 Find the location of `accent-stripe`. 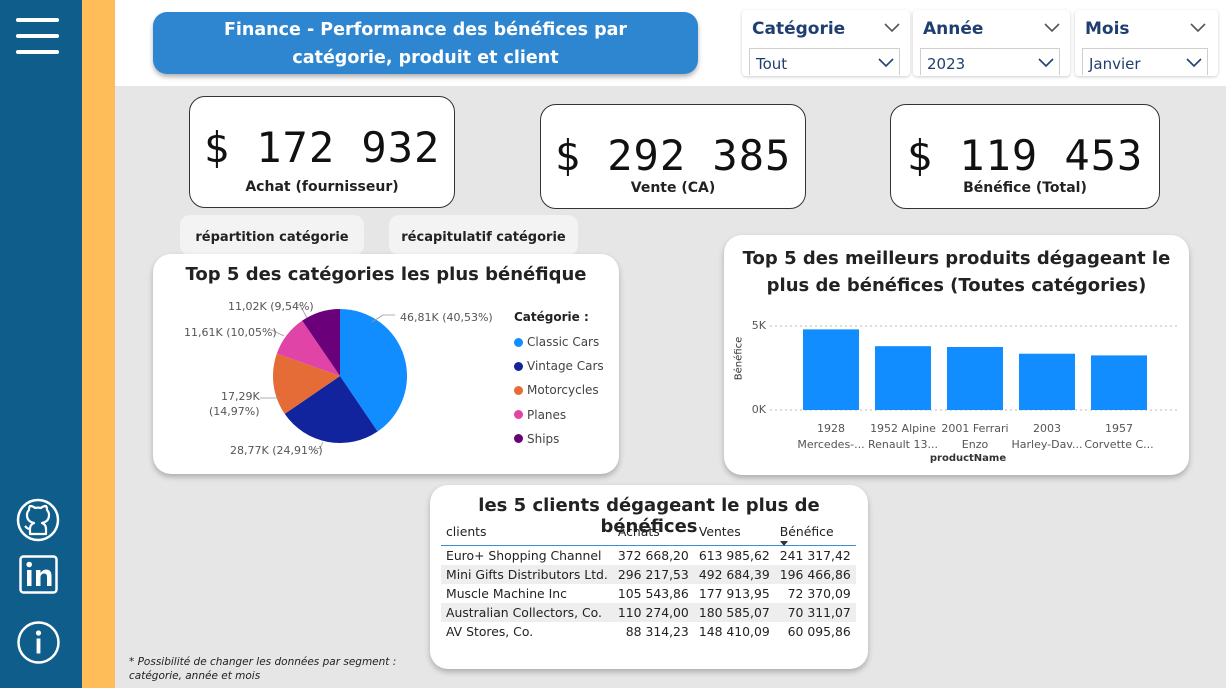

accent-stripe is located at coordinates (98, 344).